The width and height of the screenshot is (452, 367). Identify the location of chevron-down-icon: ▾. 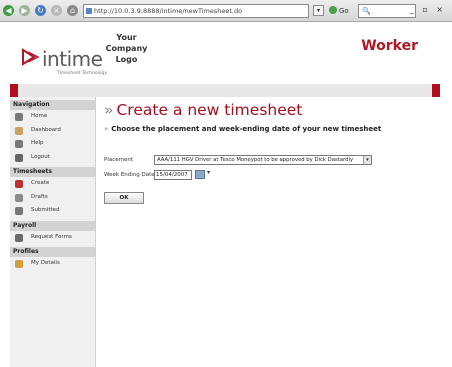
(367, 160).